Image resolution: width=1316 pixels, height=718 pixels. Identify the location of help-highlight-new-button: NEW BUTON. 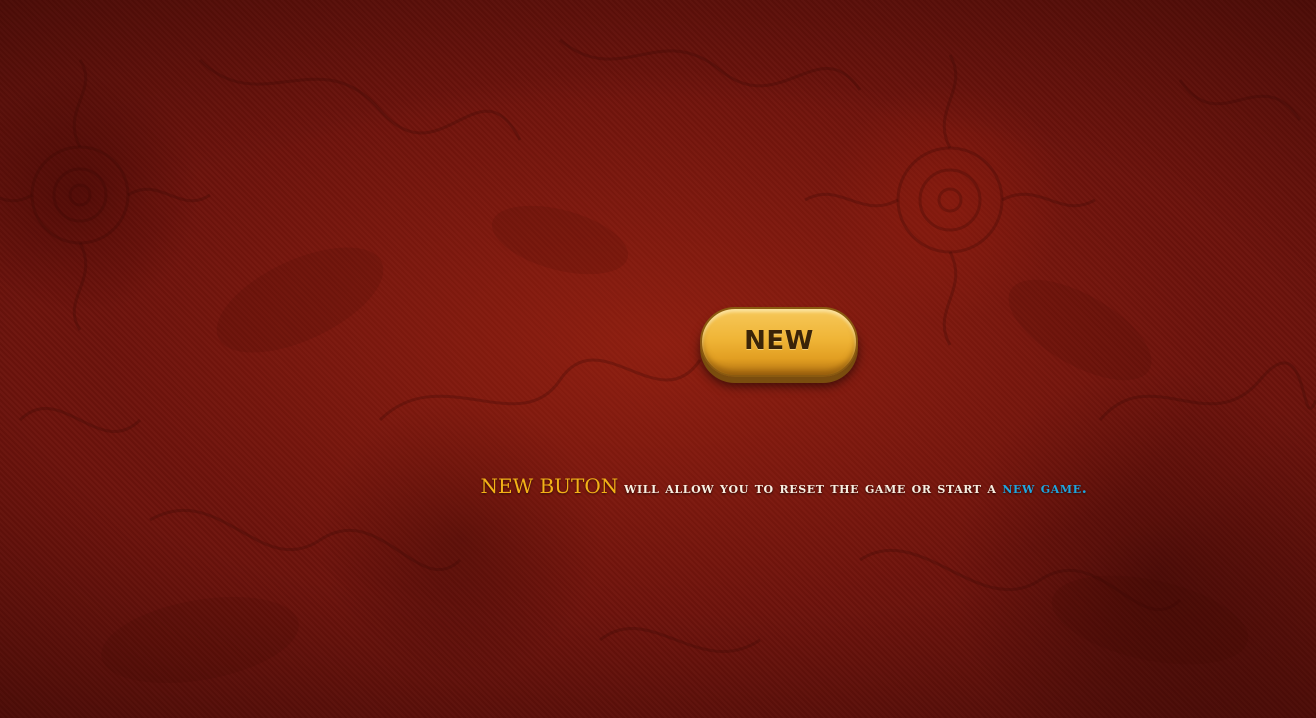
(549, 486).